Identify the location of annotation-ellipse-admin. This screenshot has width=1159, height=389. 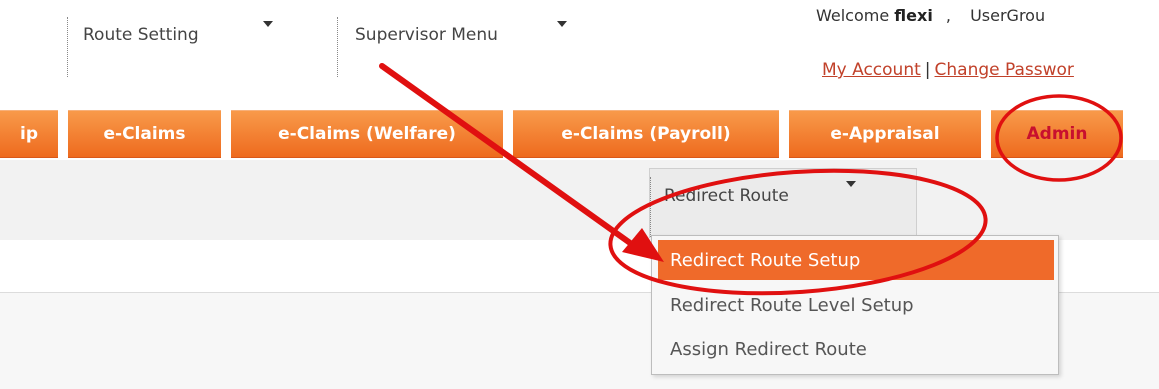
(1059, 138).